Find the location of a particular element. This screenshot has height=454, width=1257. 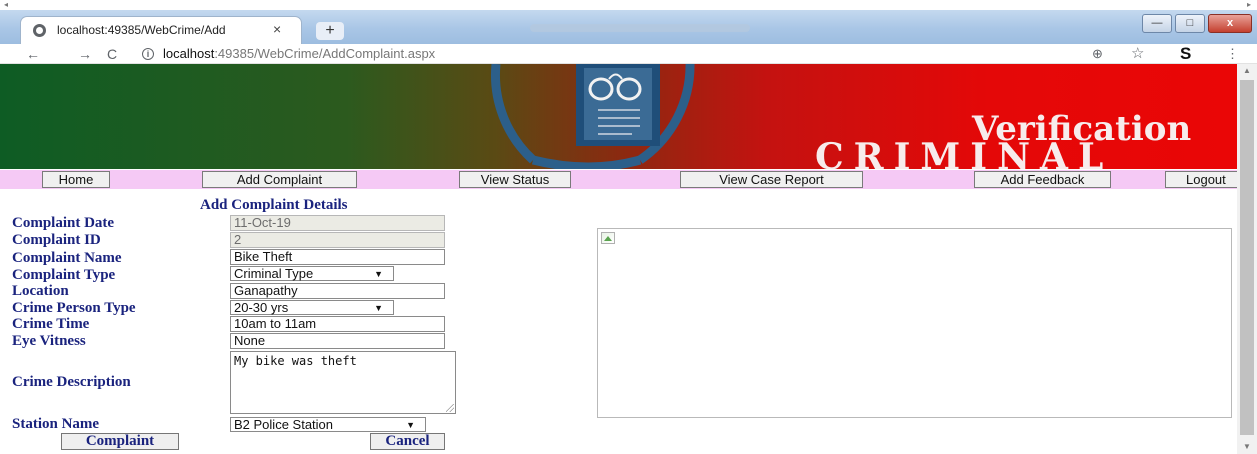

complaint-type-select: Criminal Type ▼ is located at coordinates (312, 273).